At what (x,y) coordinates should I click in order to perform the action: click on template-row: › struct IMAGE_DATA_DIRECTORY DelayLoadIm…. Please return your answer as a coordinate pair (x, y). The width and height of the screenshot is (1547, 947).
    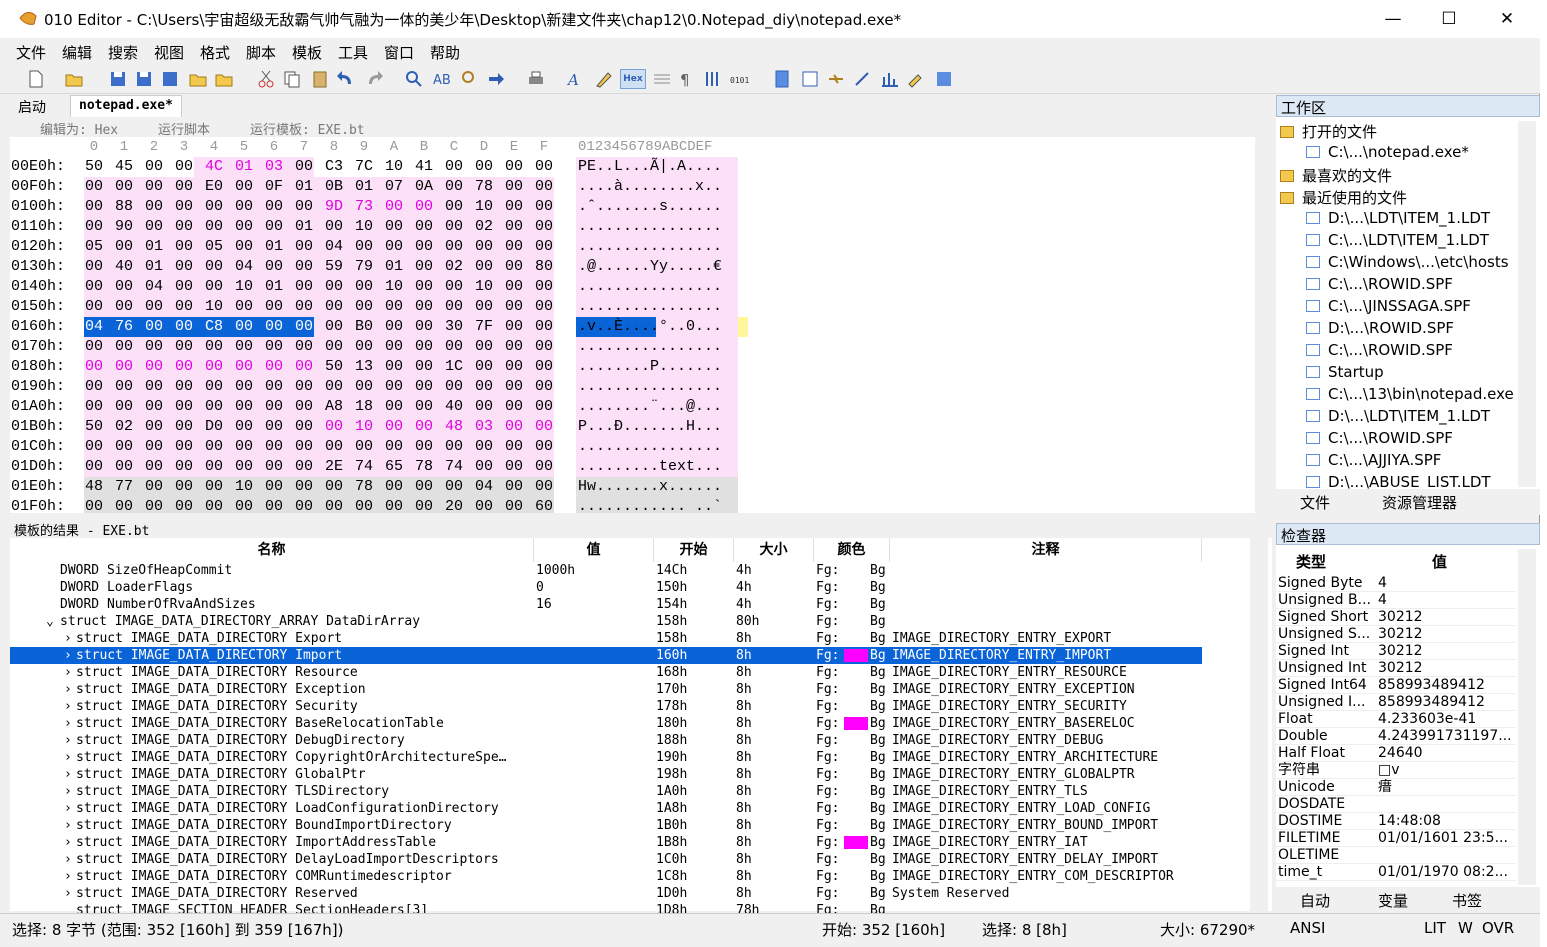
    Looking at the image, I should click on (606, 859).